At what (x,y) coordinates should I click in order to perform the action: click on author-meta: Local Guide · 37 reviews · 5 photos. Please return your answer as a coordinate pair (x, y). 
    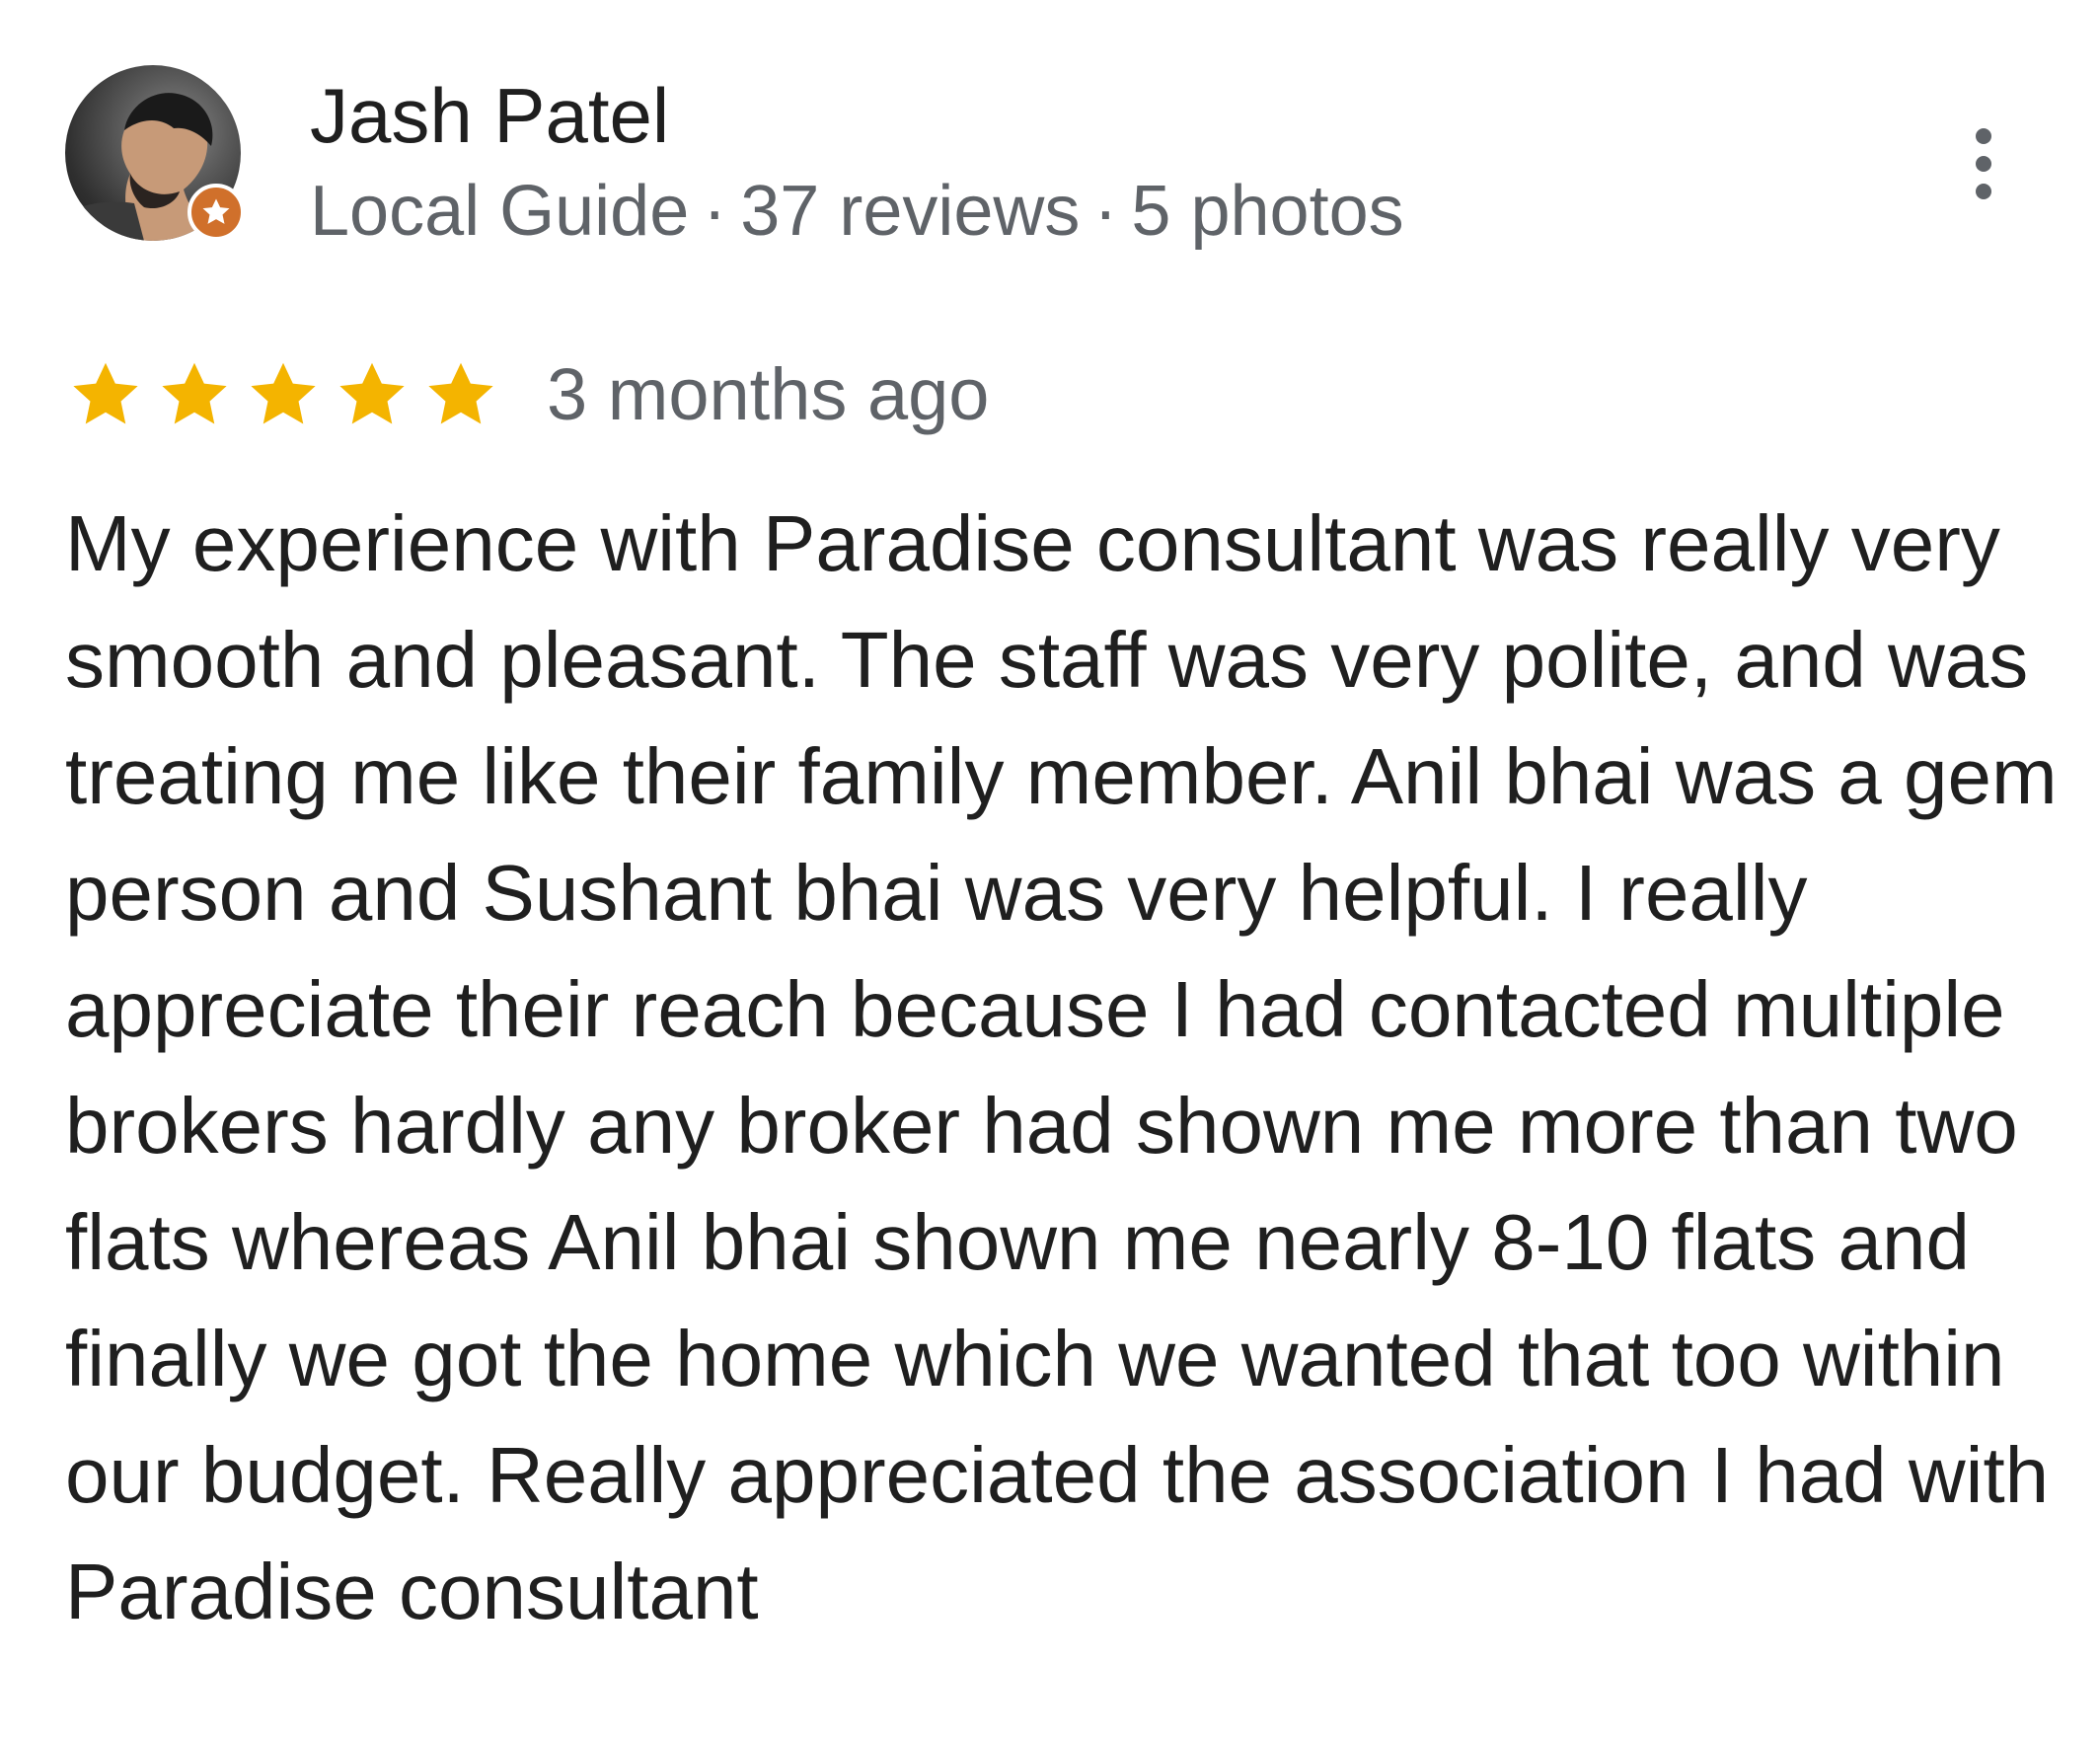
    Looking at the image, I should click on (857, 211).